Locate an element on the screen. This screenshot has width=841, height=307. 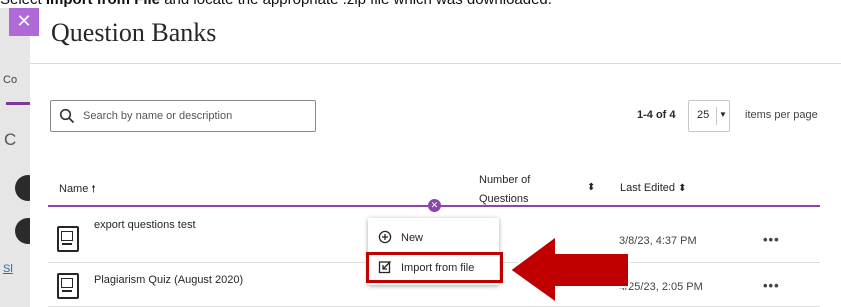
column-header-number-of-questions: Number of Questions is located at coordinates (504, 190).